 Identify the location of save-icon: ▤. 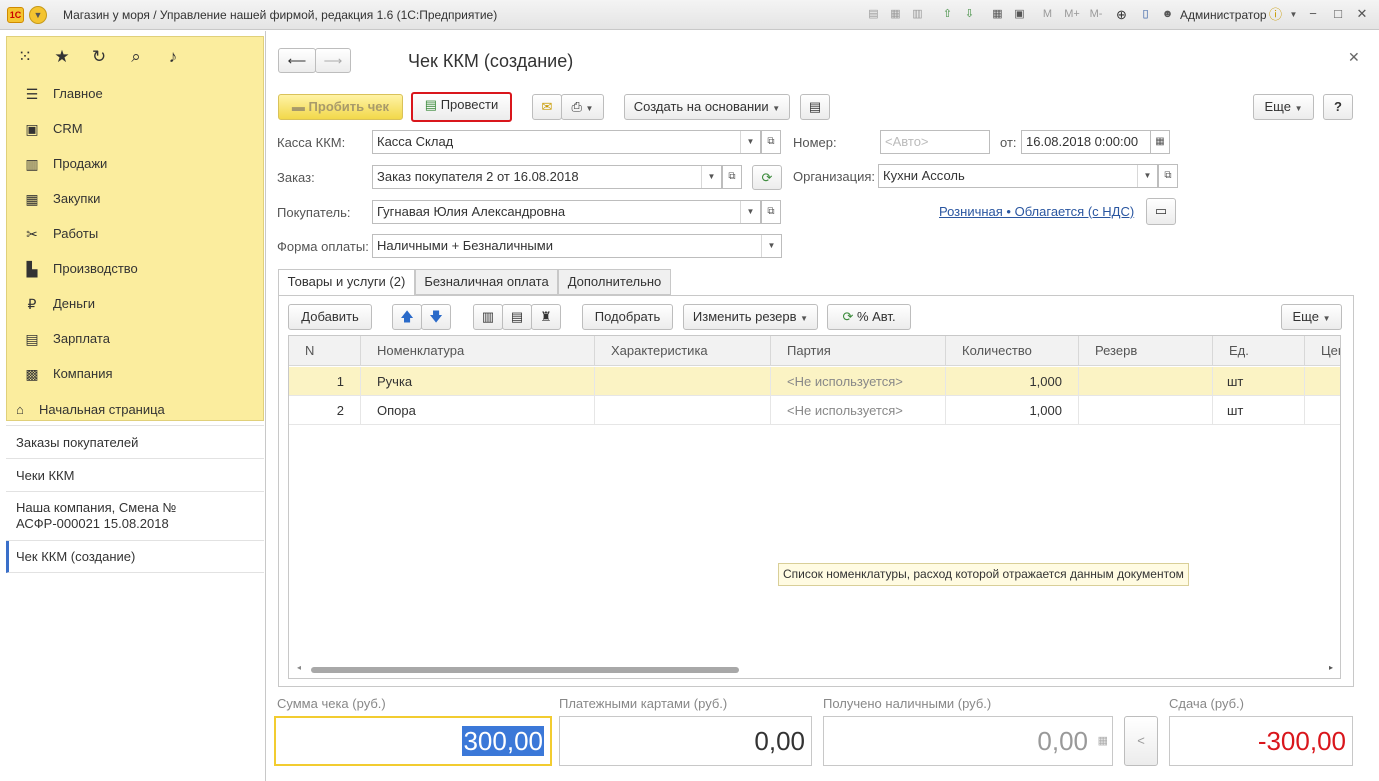
(873, 14).